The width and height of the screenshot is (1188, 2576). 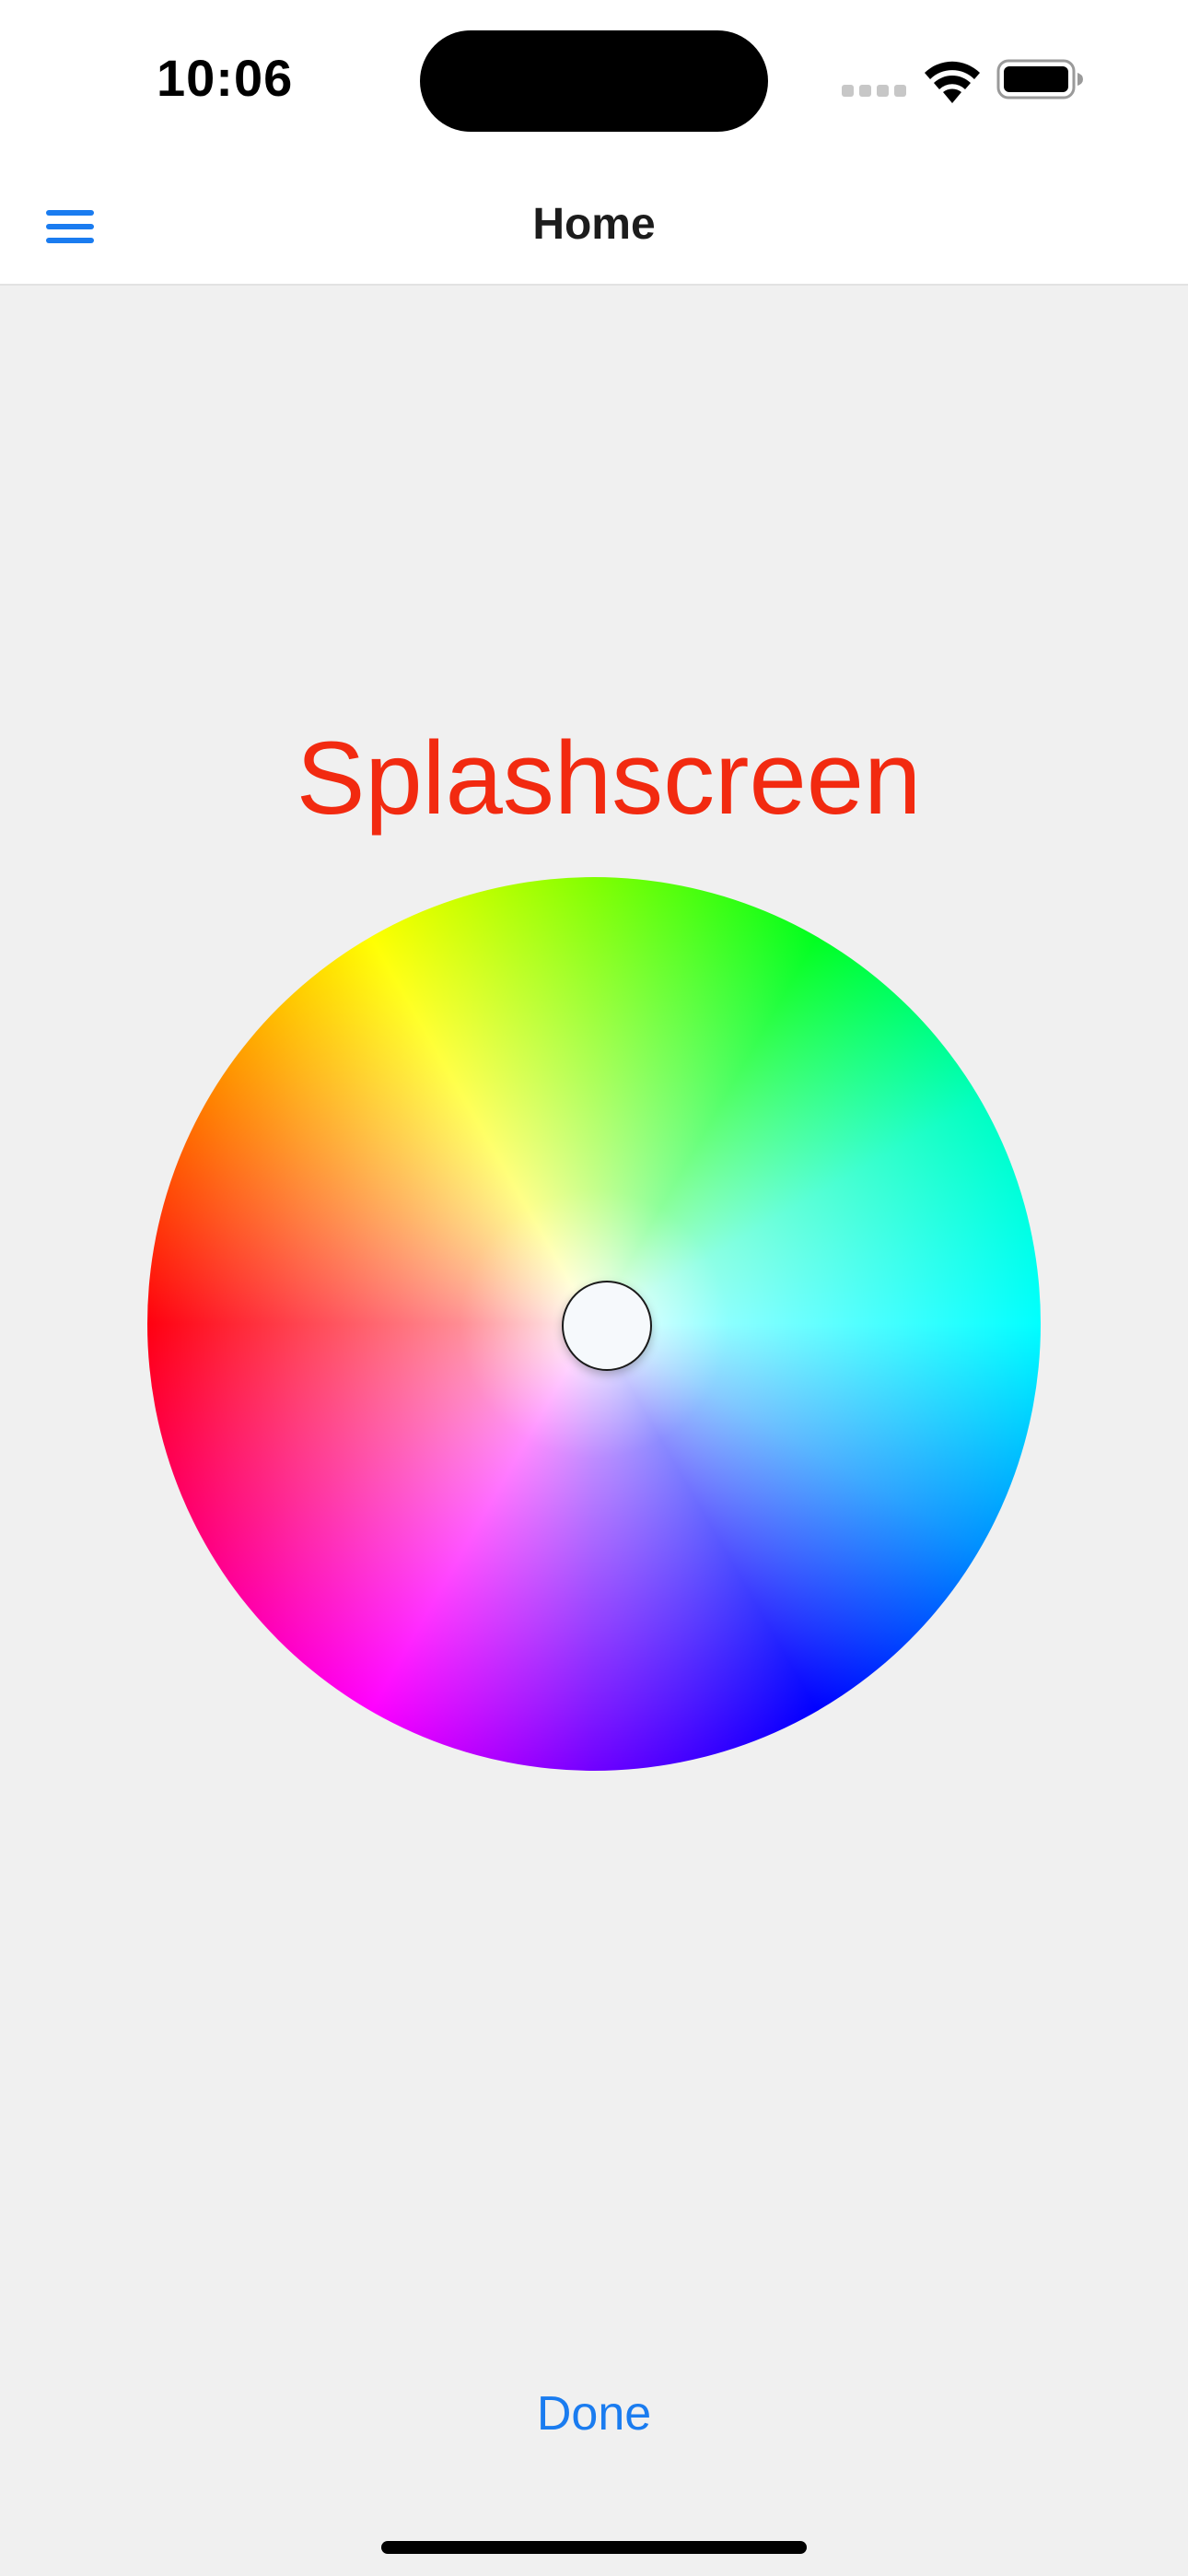 I want to click on status-time: 10:06, so click(x=225, y=78).